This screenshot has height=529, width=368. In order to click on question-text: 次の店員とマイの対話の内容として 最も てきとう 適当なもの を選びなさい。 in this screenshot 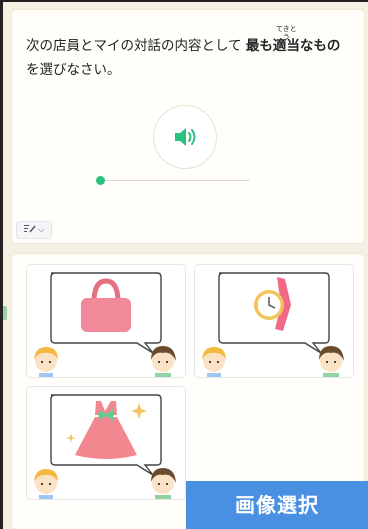, I will do `click(191, 53)`.